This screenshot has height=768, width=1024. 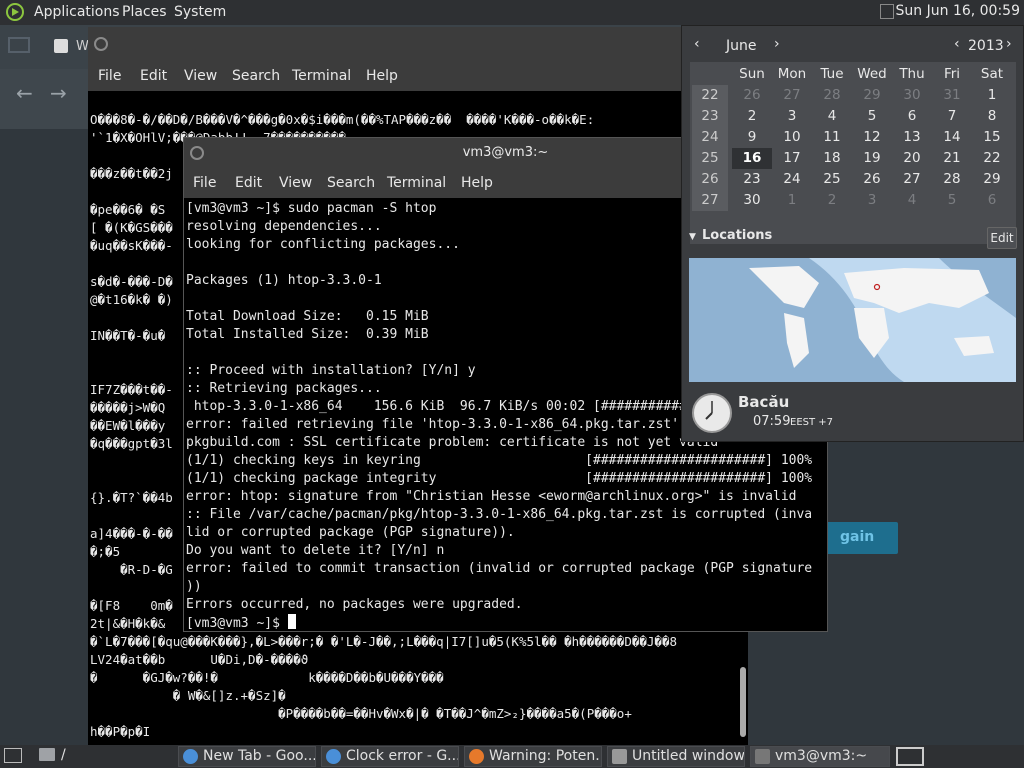 I want to click on collapse-triangle-icon: ▼, so click(x=692, y=237).